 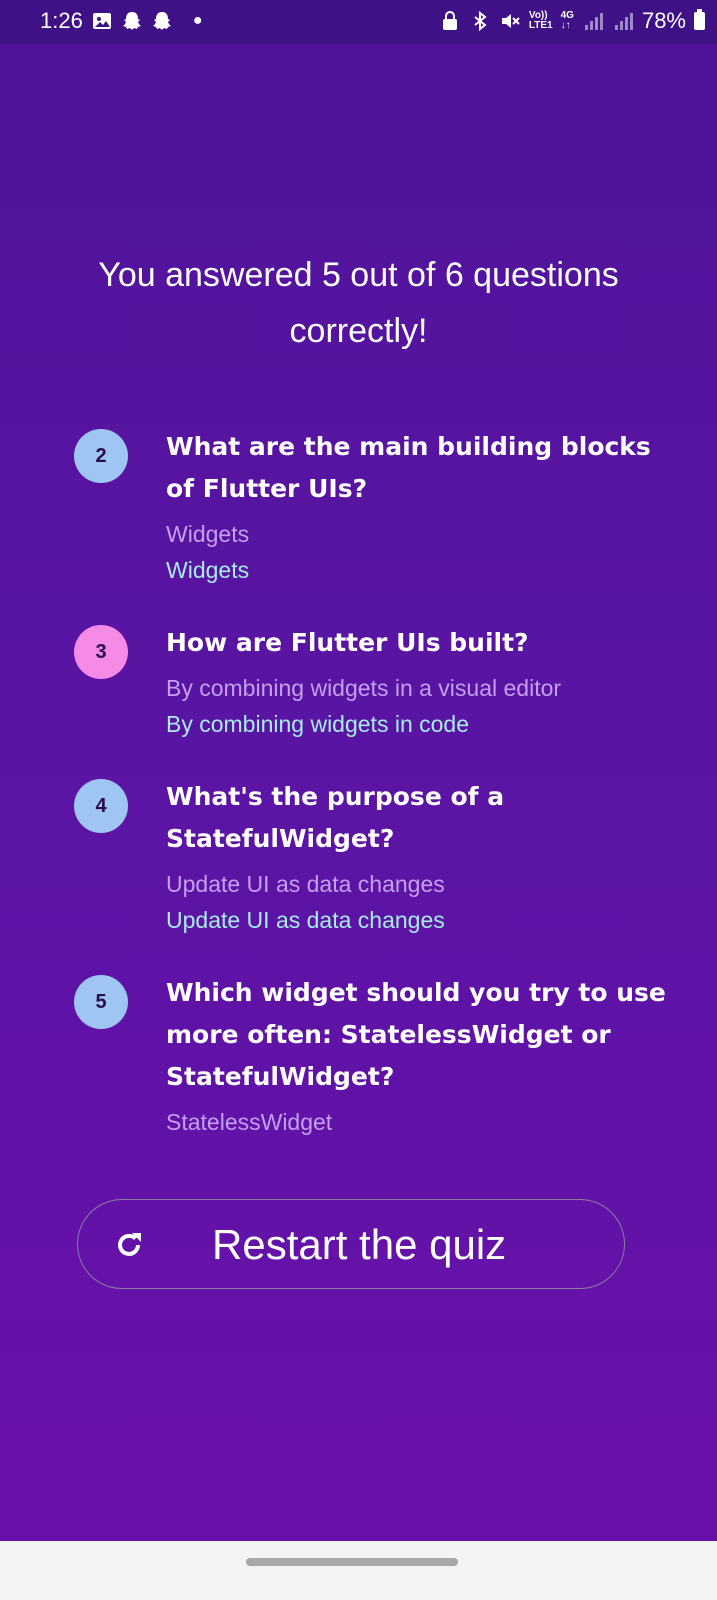 I want to click on user-answer: StatelessWidget, so click(x=249, y=1122).